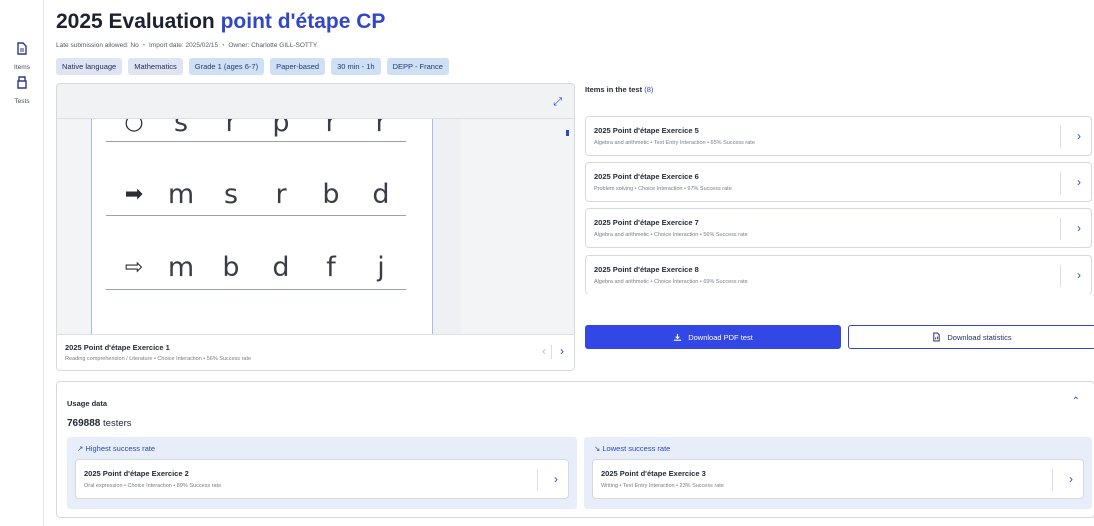  What do you see at coordinates (138, 21) in the screenshot?
I see `page-title-prefix: 2025 Evaluation` at bounding box center [138, 21].